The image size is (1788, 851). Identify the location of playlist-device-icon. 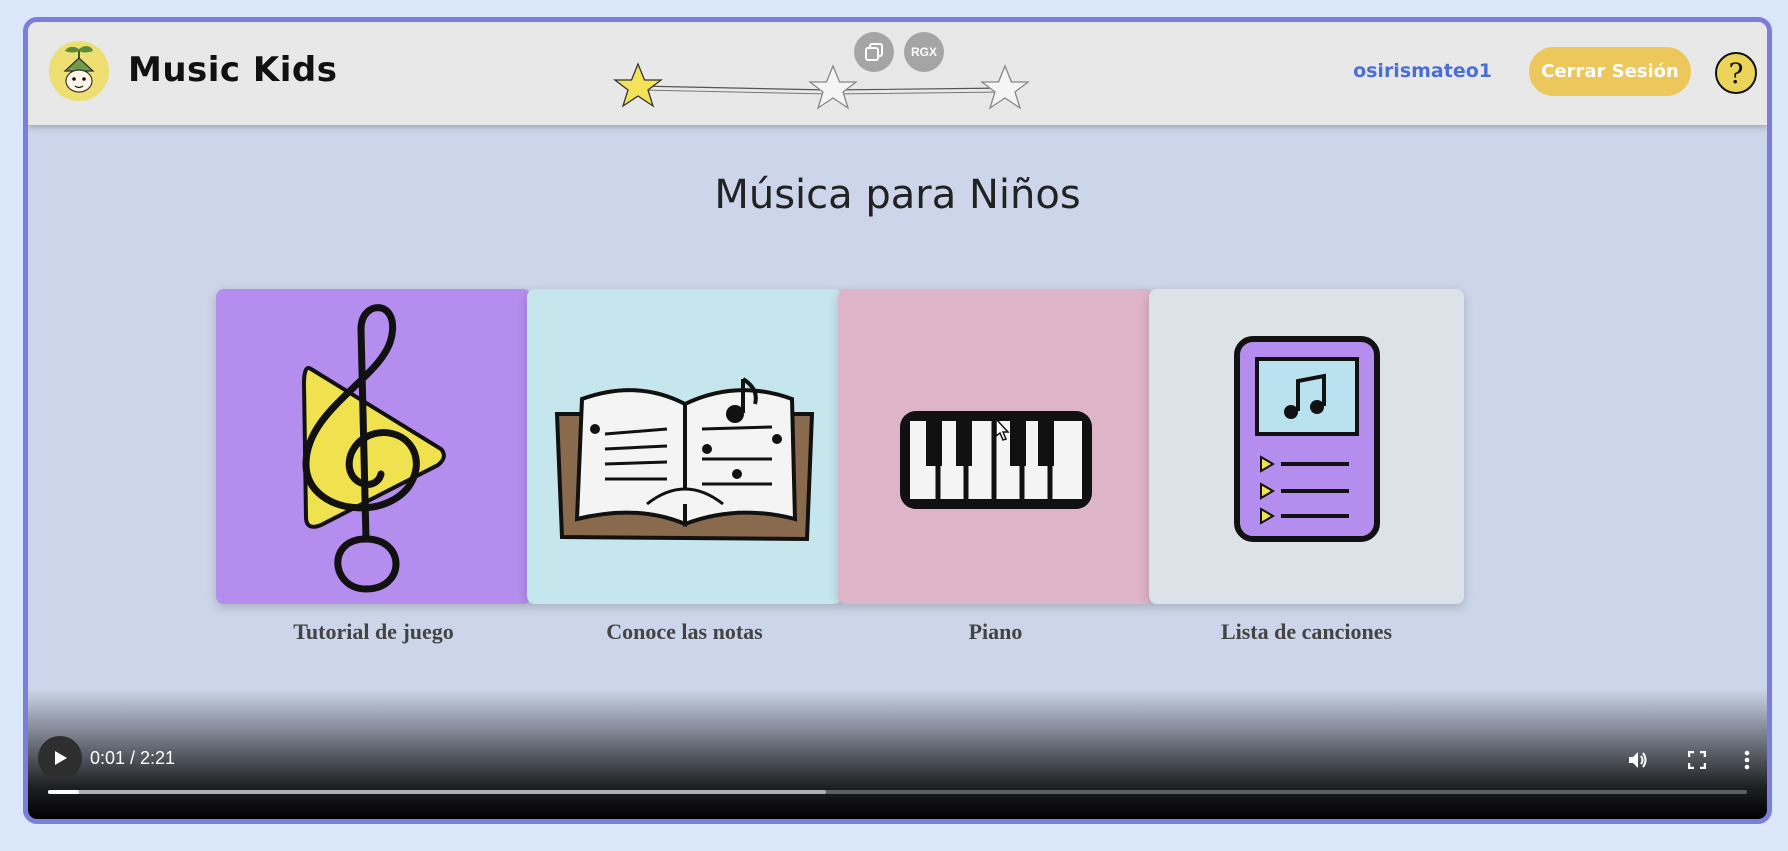
(1307, 439).